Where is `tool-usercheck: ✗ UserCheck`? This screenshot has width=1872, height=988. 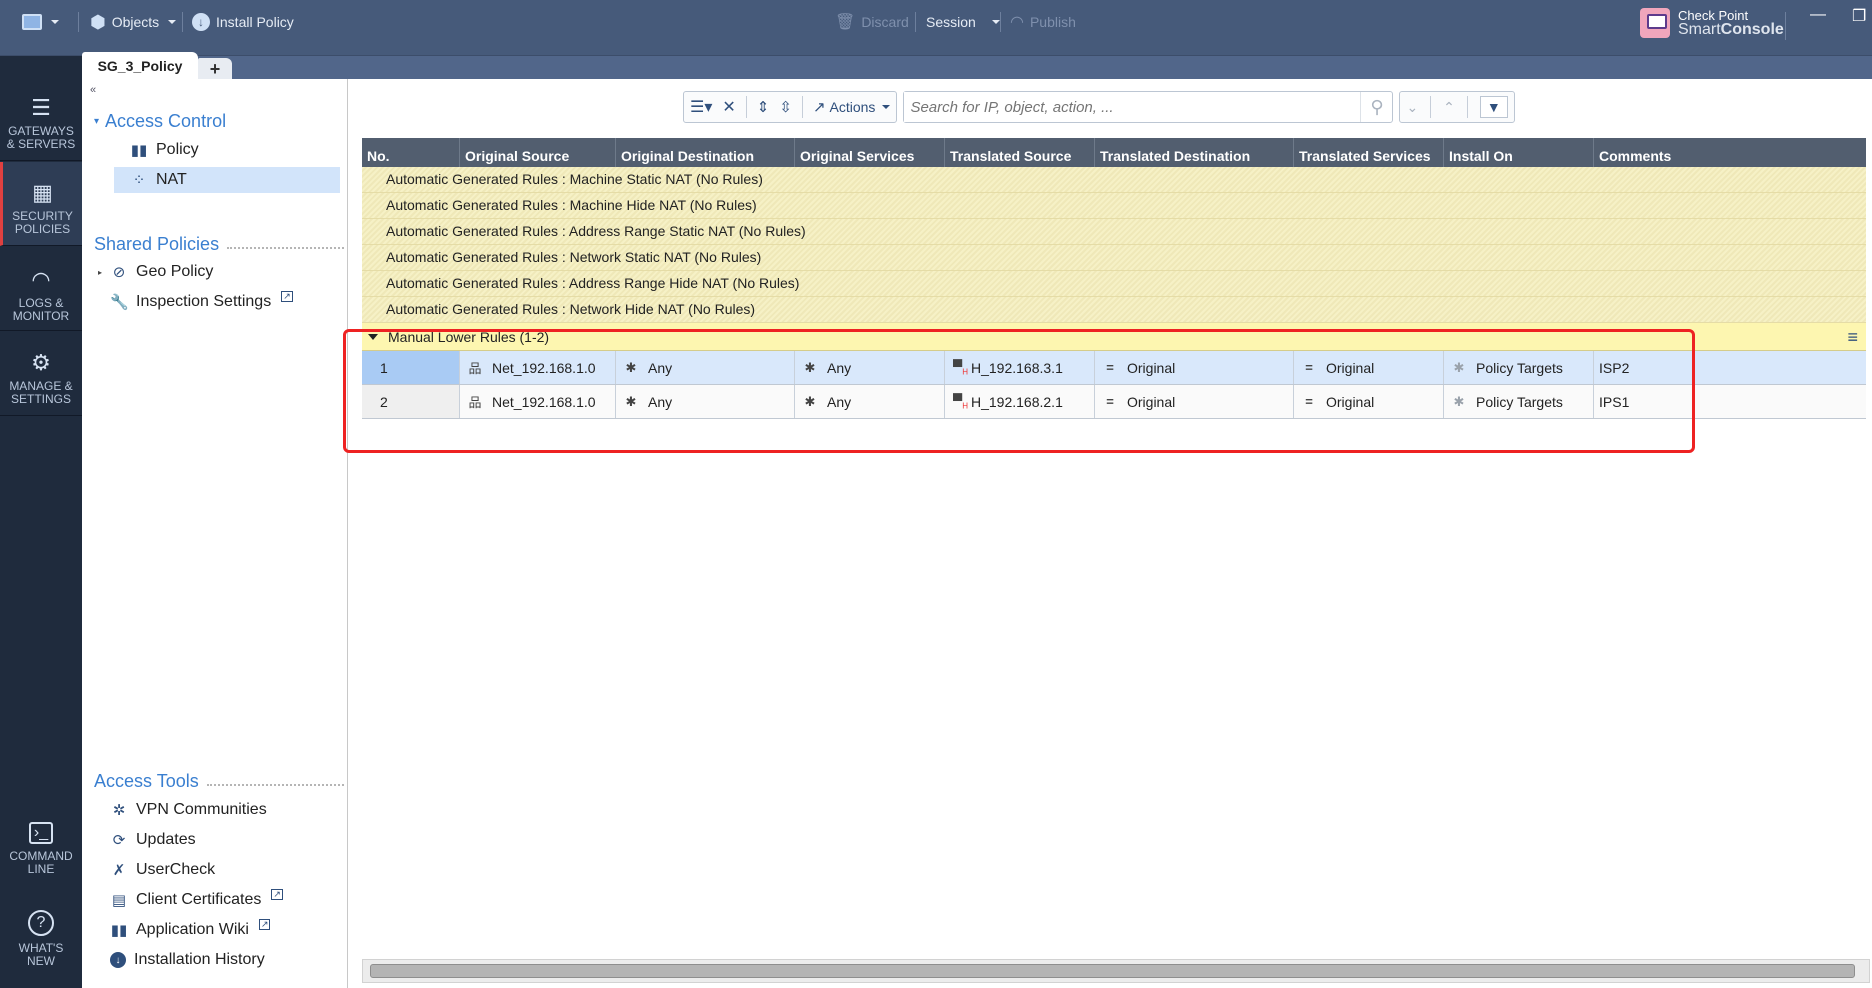
tool-usercheck: ✗ UserCheck is located at coordinates (223, 870).